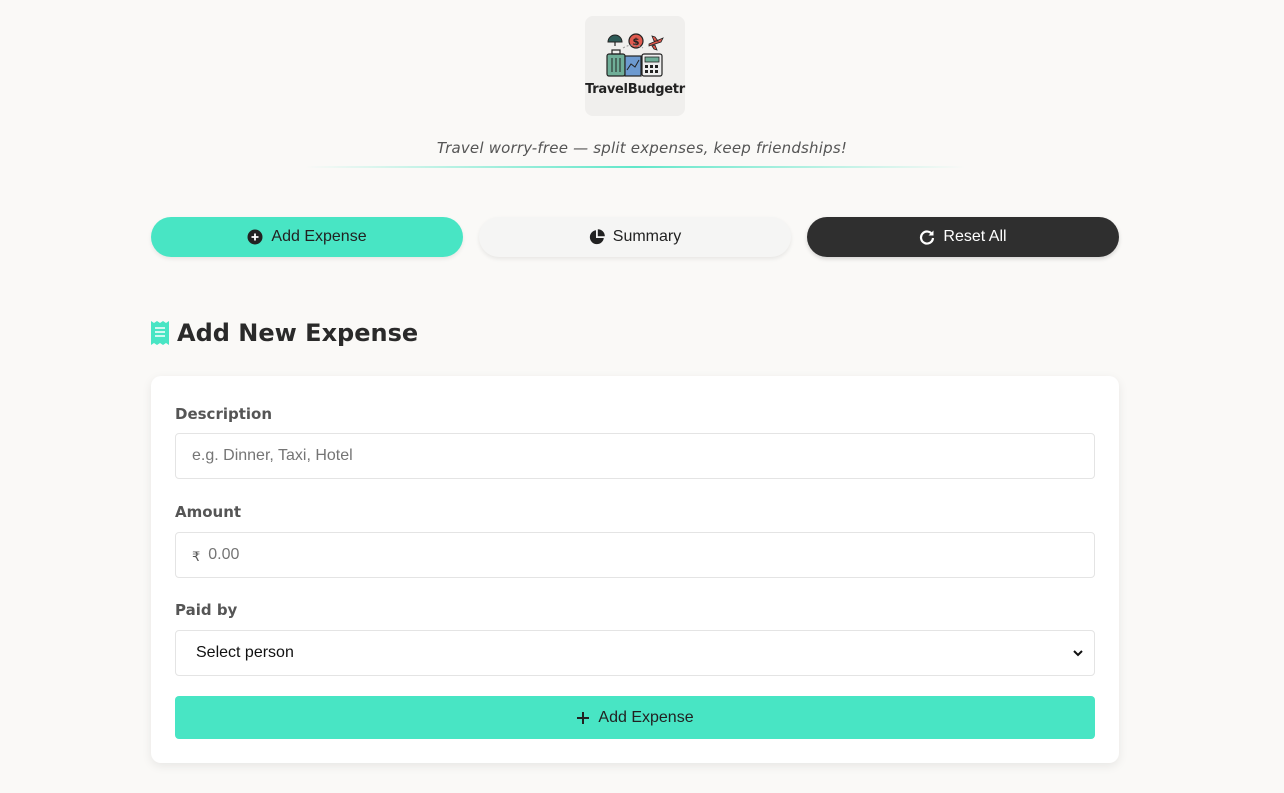 The width and height of the screenshot is (1284, 793). Describe the element at coordinates (196, 556) in the screenshot. I see `currency-symbol: ₹` at that location.